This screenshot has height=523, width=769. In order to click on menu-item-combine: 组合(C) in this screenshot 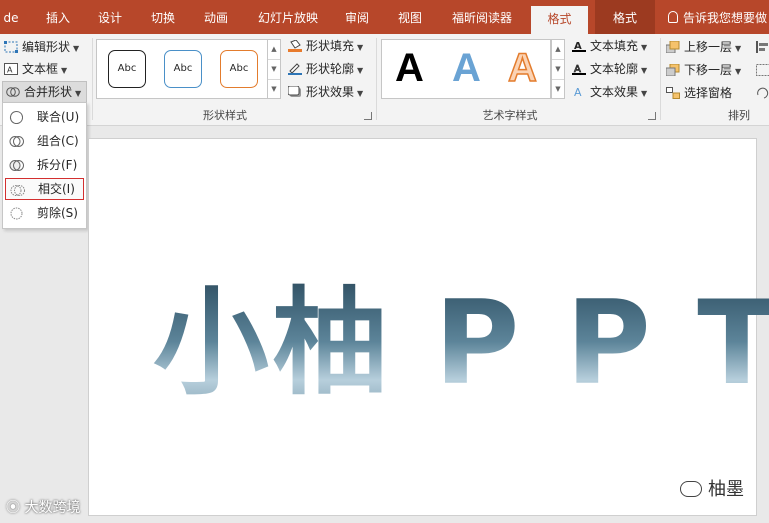, I will do `click(44, 141)`.